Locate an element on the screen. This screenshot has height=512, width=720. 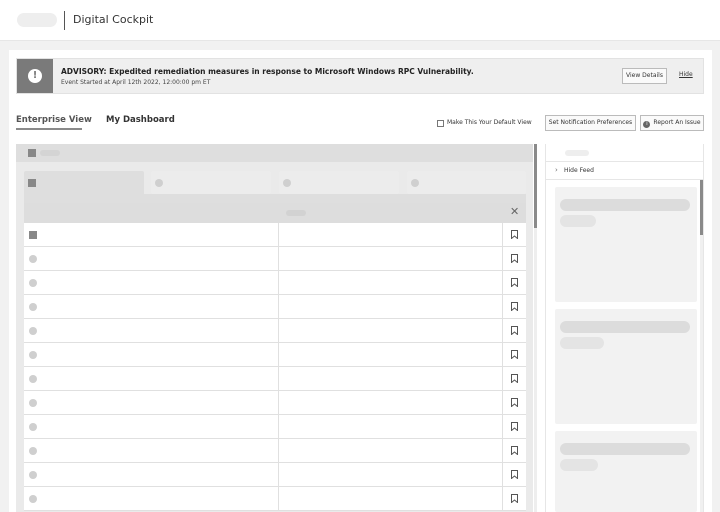
feed-scrollbar-thumb is located at coordinates (701, 207).